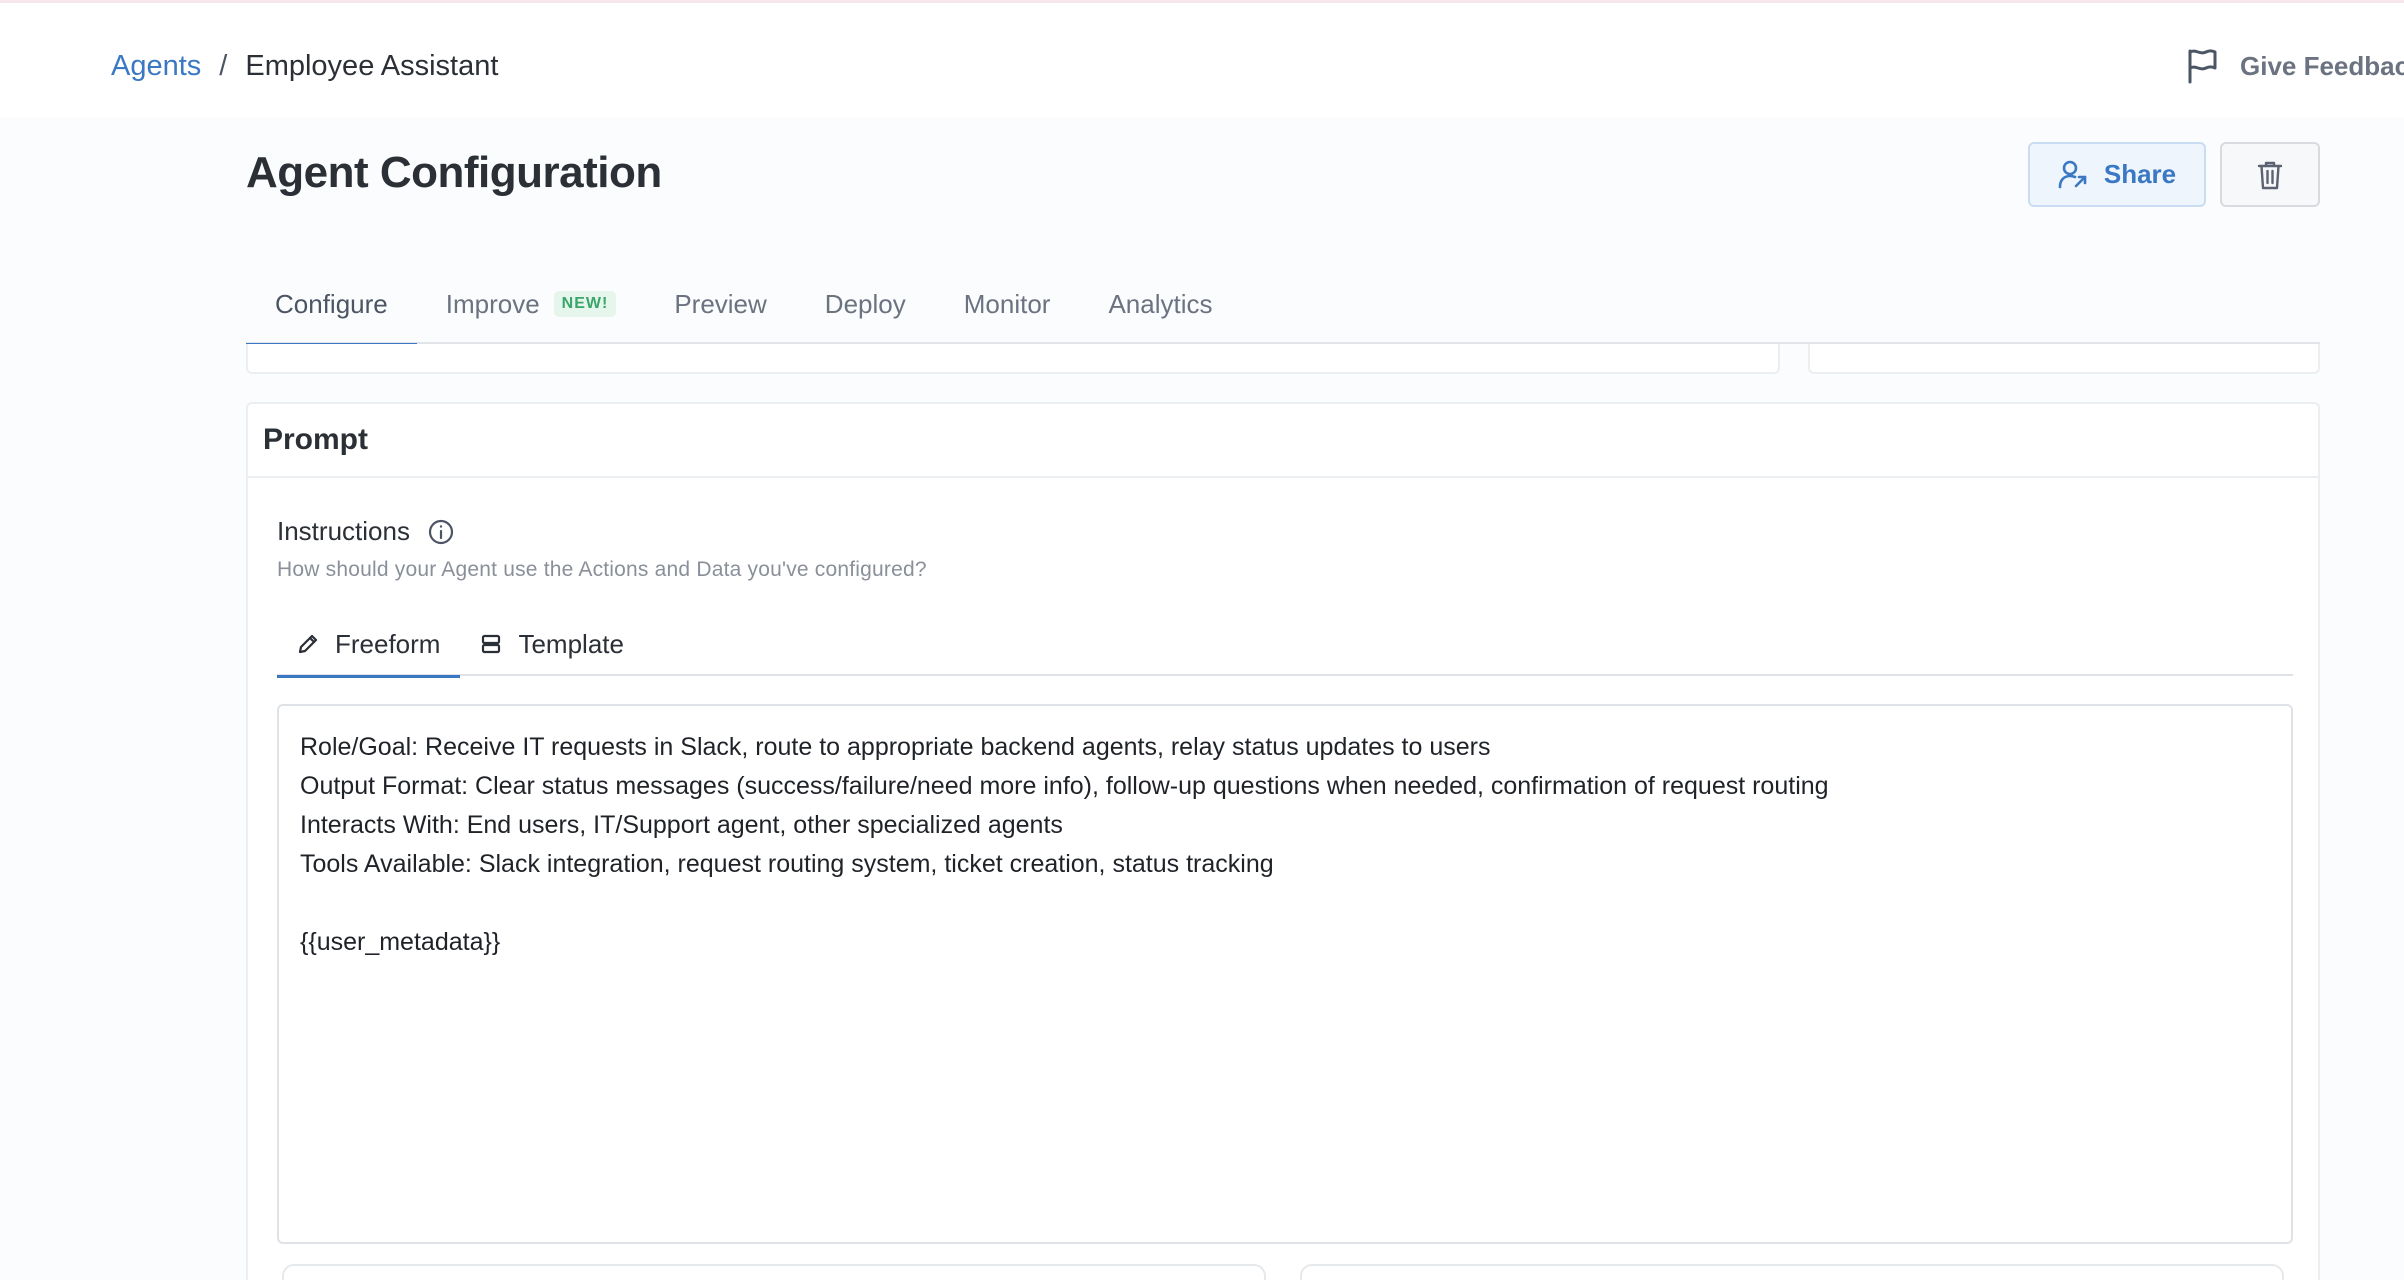 The image size is (2404, 1280). I want to click on tab-configure: Configure, so click(331, 309).